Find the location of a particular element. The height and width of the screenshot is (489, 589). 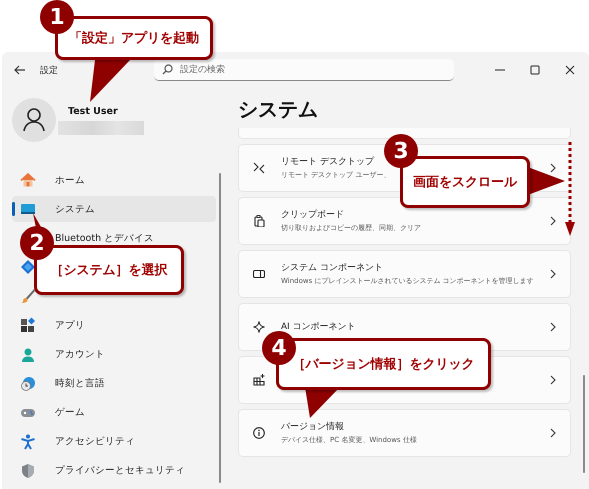

card-title: リモート デスクトップ is located at coordinates (327, 162).